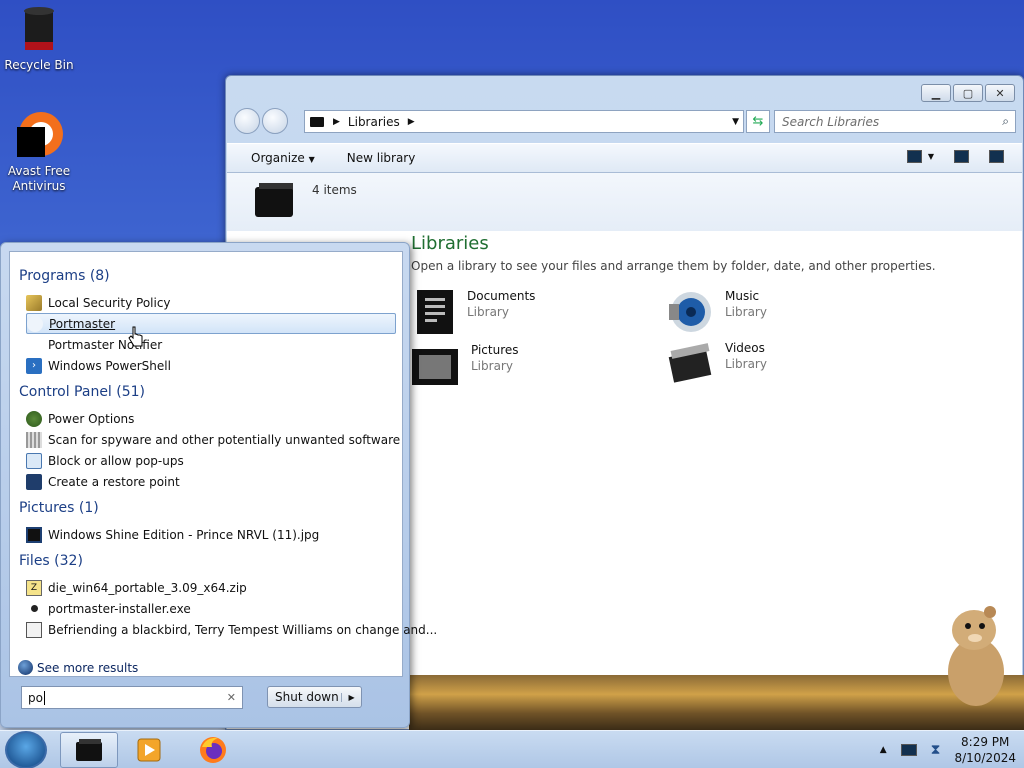 This screenshot has height=768, width=1024. I want to click on shutdown-button: Shut down ▶, so click(314, 697).